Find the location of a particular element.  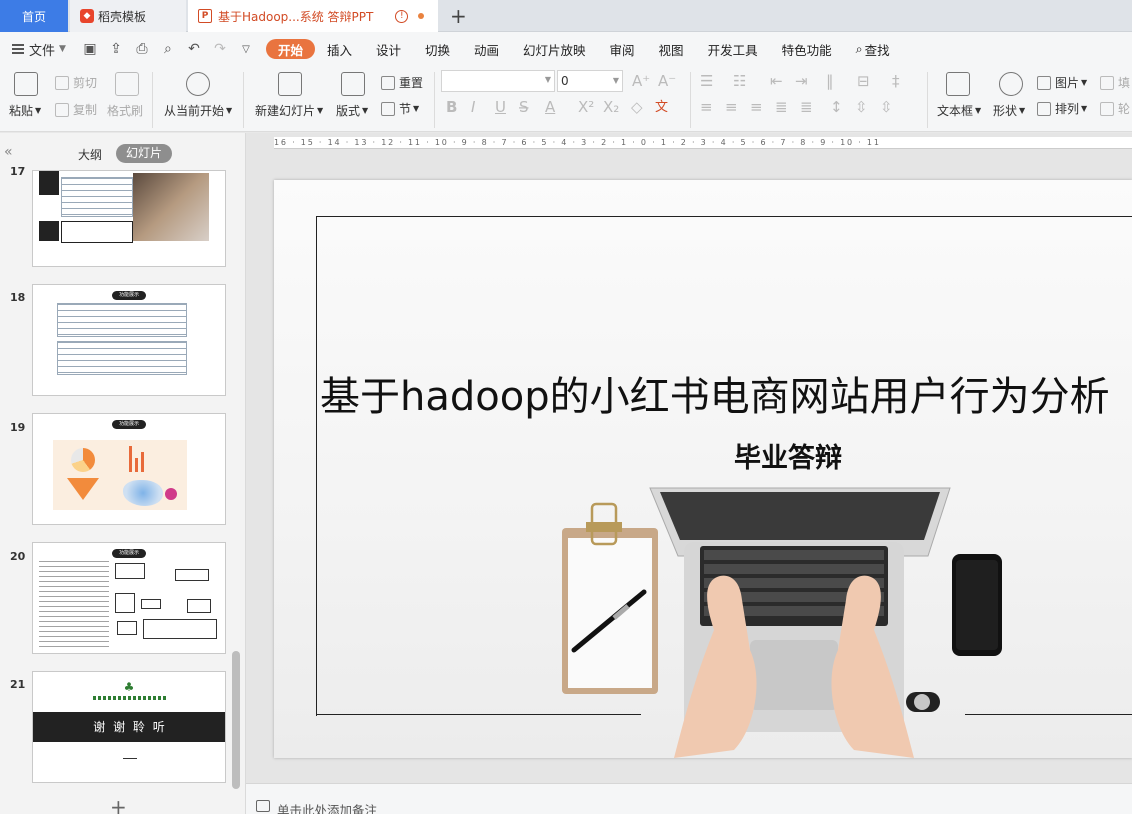

shape-button: 形状 ▼ is located at coordinates (1009, 110).